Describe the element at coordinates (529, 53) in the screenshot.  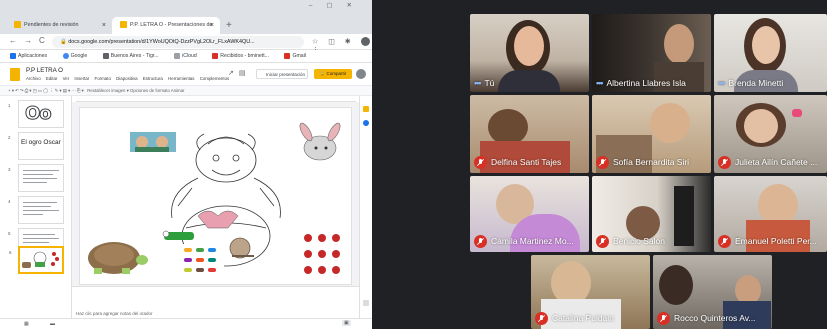
I see `participant-tile: ••• Tú` at that location.